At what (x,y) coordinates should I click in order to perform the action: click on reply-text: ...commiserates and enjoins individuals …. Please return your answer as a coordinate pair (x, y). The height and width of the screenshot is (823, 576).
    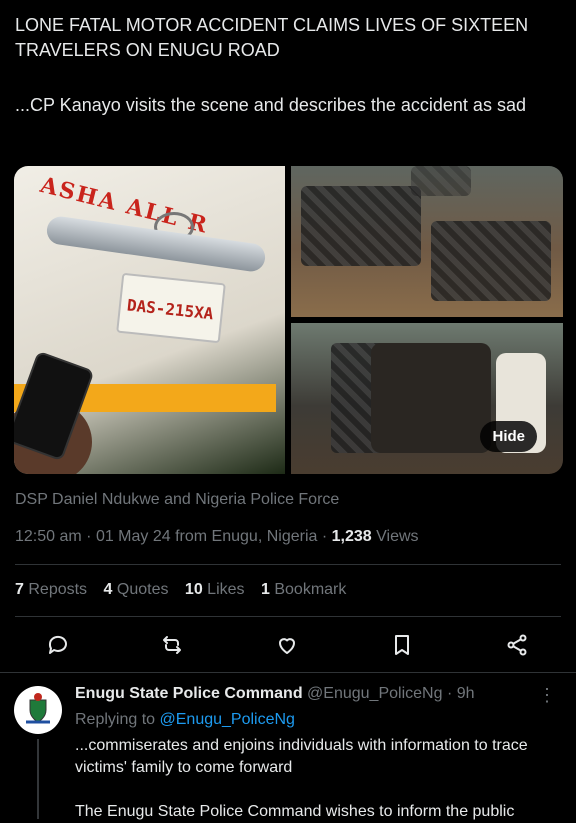
    Looking at the image, I should click on (301, 756).